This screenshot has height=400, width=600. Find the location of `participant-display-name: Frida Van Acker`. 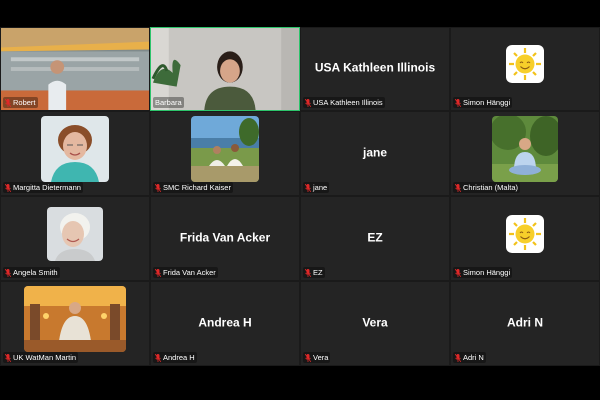

participant-display-name: Frida Van Acker is located at coordinates (225, 237).